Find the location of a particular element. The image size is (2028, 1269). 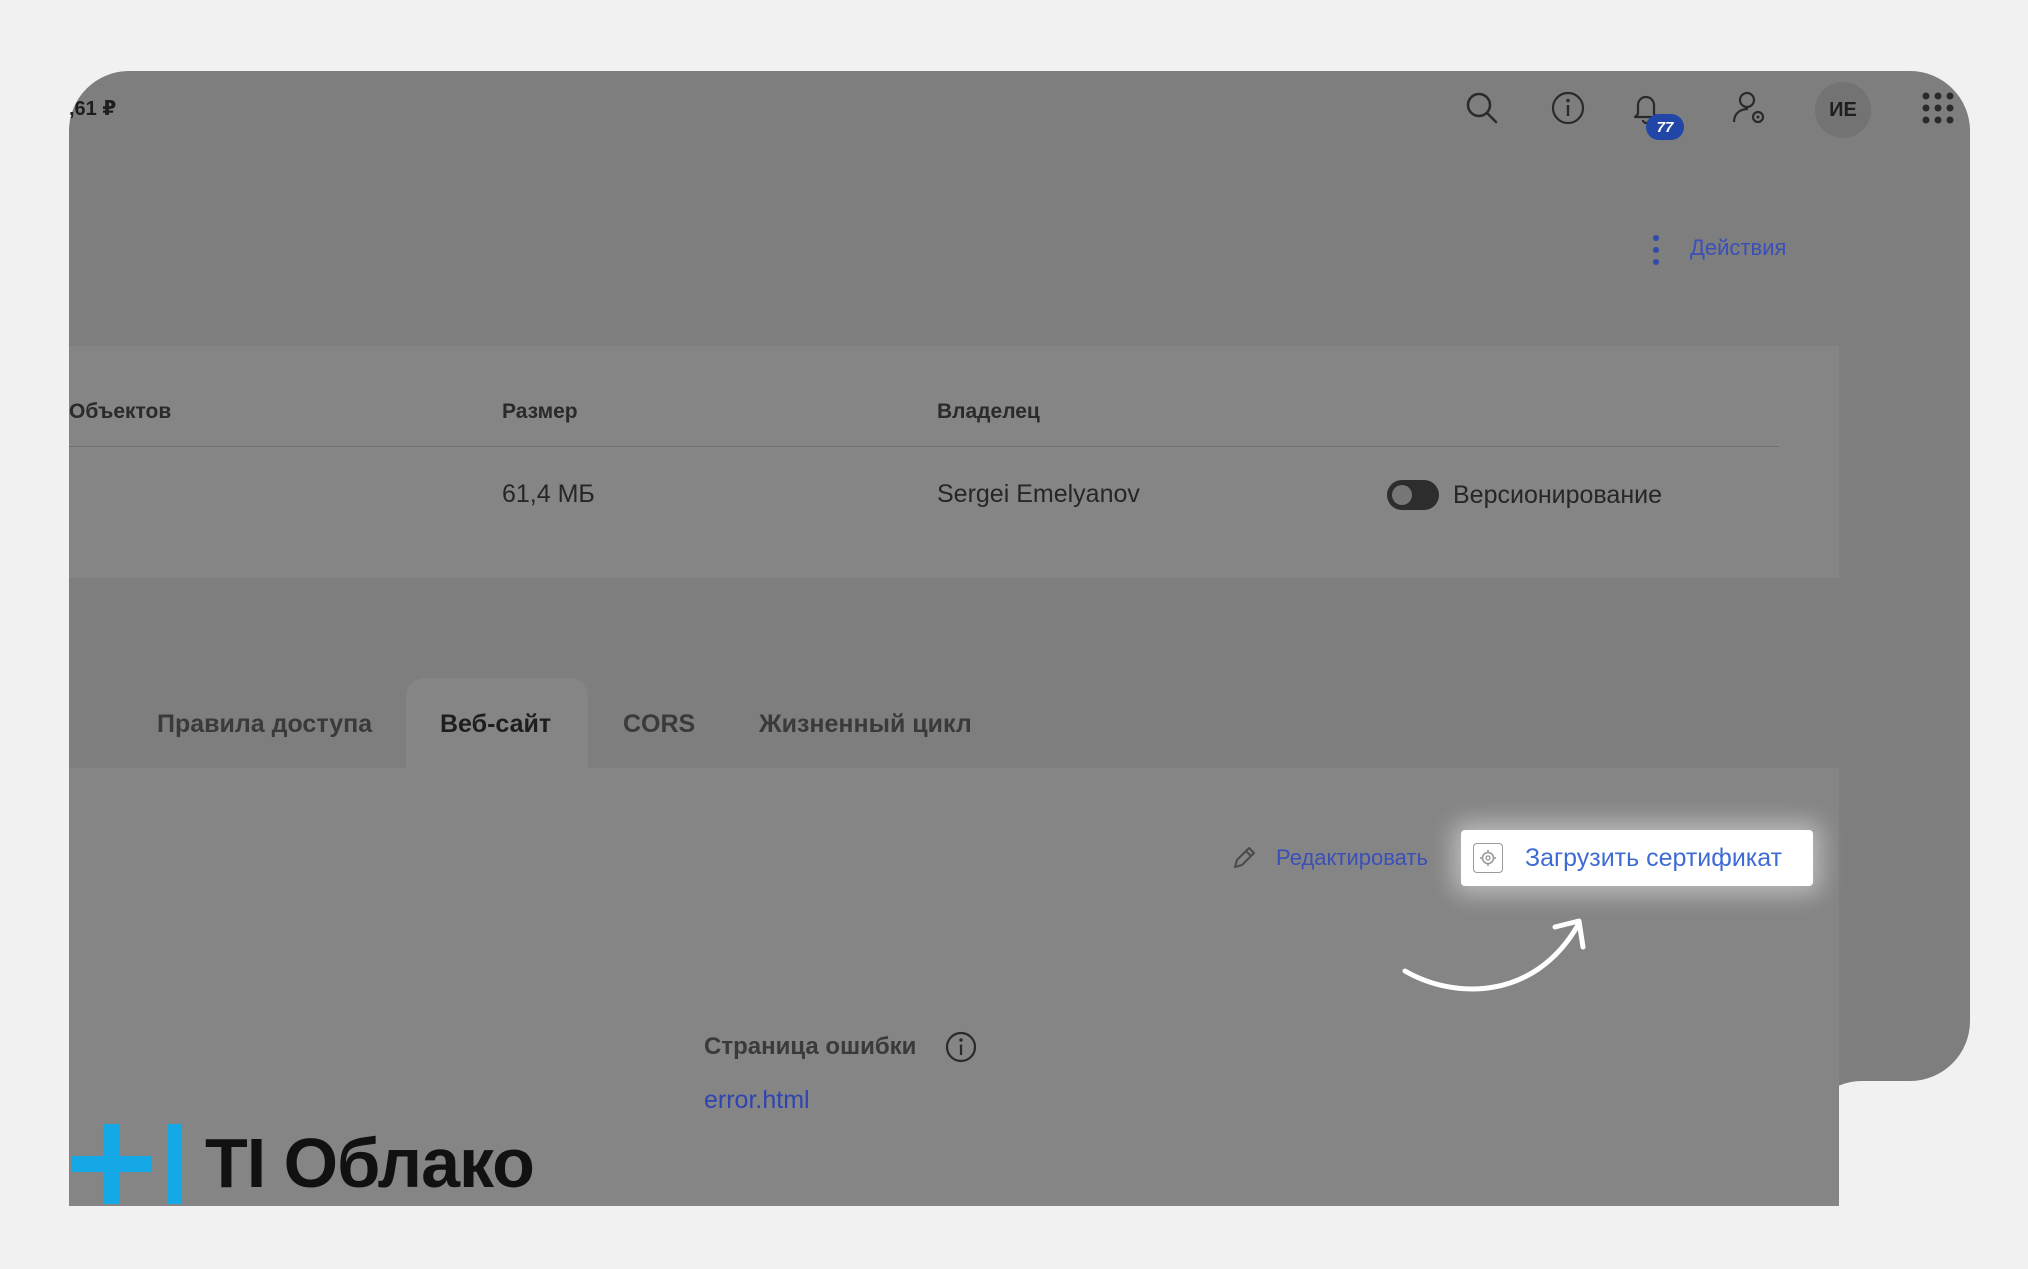

account-balance: ,61 ₽ is located at coordinates (93, 109).